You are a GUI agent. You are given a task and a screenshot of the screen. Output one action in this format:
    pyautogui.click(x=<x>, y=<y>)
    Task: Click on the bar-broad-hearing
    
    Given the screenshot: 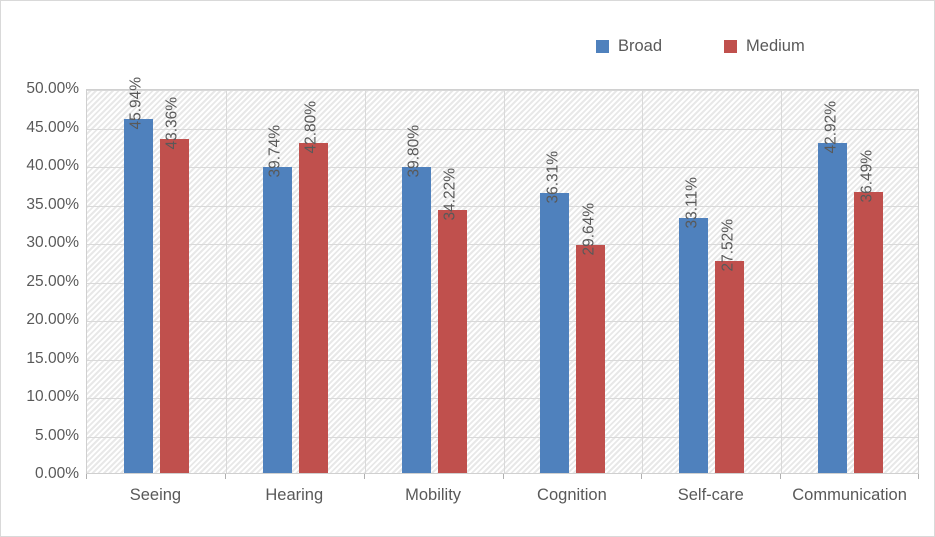 What is the action you would take?
    pyautogui.click(x=277, y=320)
    